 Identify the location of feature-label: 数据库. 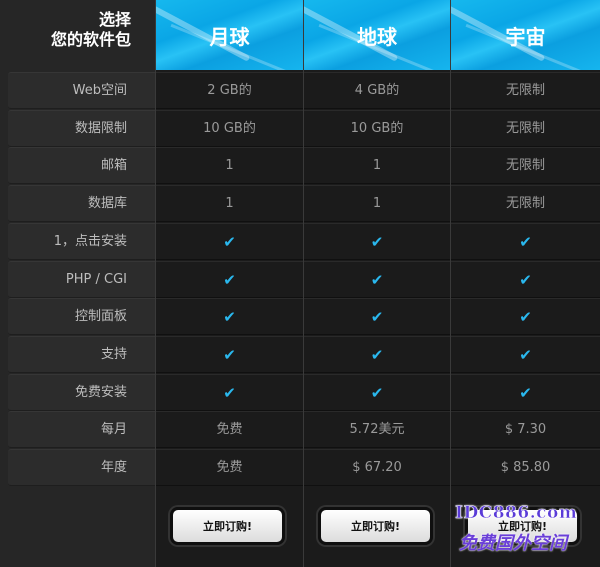
(81, 204).